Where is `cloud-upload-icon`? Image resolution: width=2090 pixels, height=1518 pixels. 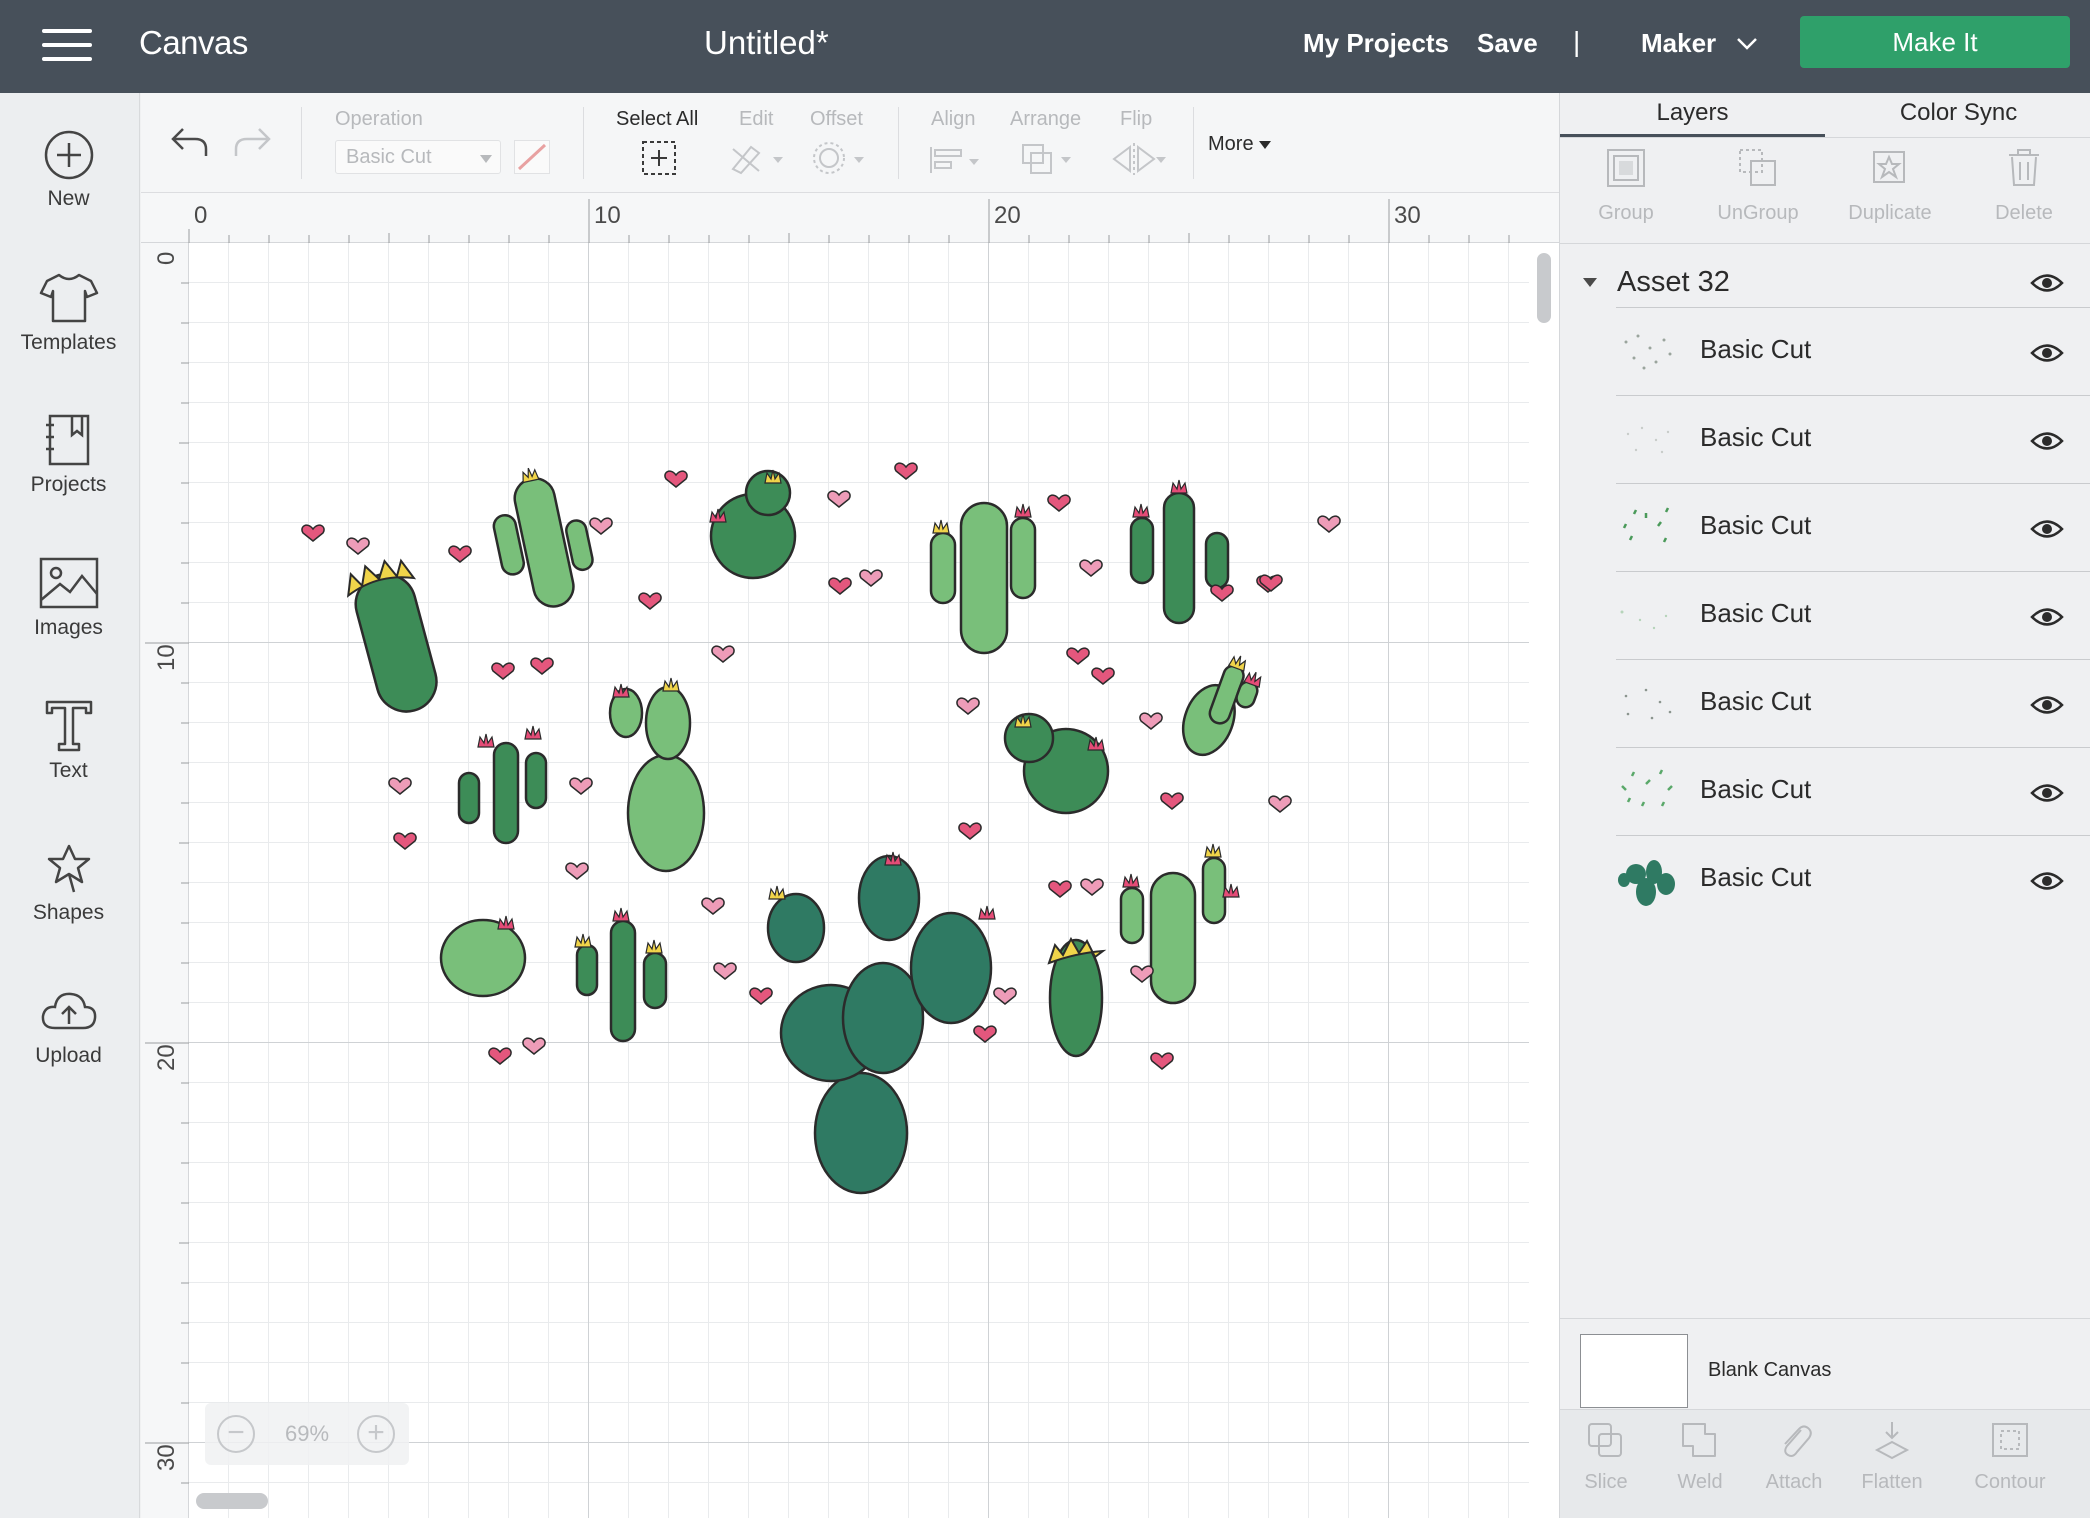
cloud-upload-icon is located at coordinates (68, 1011).